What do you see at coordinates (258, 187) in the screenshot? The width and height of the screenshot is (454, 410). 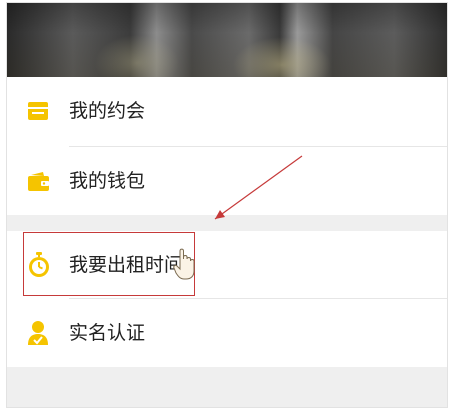 I see `annotation-arrow` at bounding box center [258, 187].